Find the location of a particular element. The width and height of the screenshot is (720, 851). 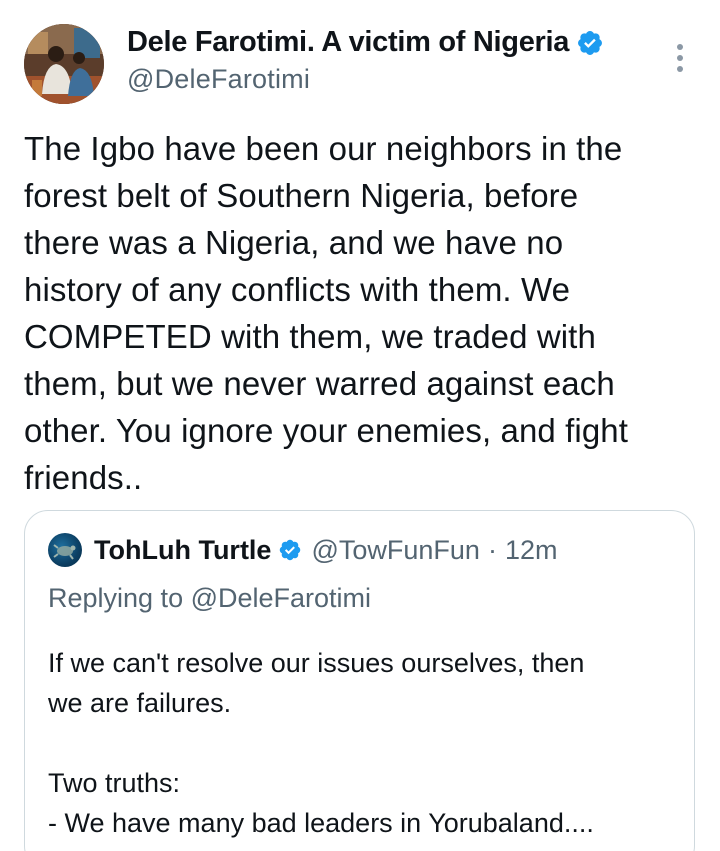

turtle-photo-icon is located at coordinates (64, 552).